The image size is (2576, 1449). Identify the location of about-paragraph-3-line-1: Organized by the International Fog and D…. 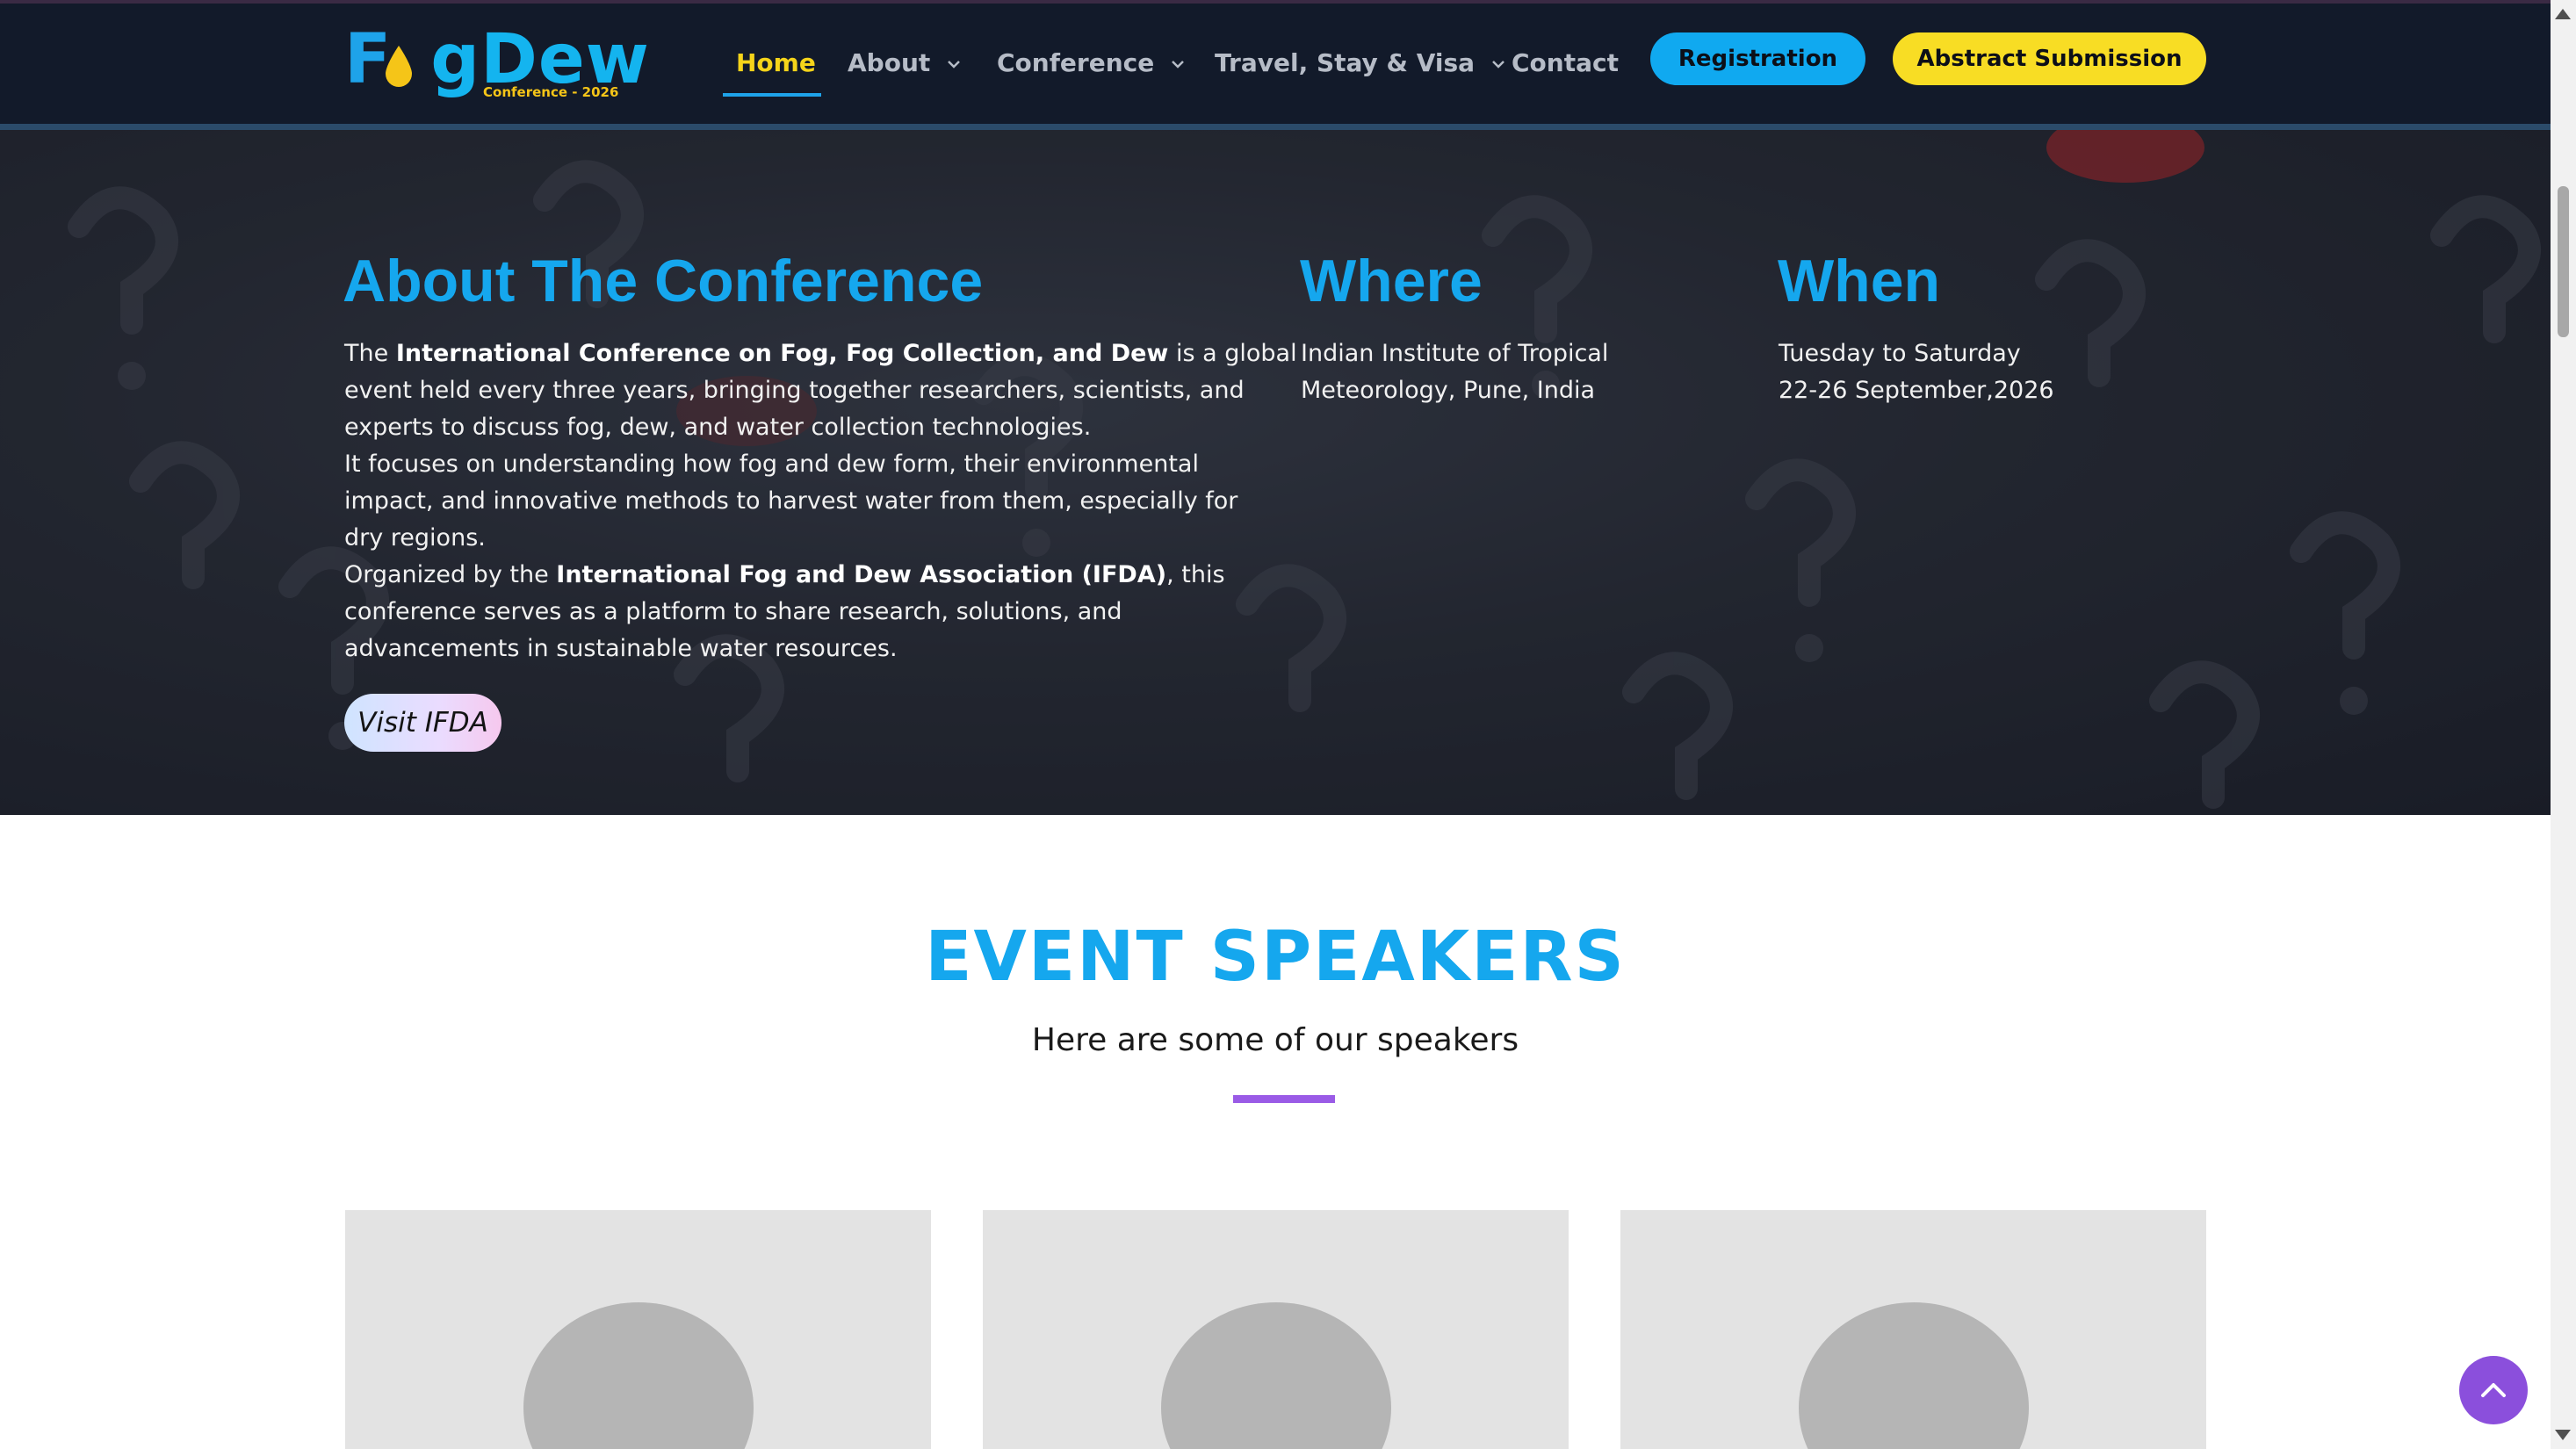
(784, 575).